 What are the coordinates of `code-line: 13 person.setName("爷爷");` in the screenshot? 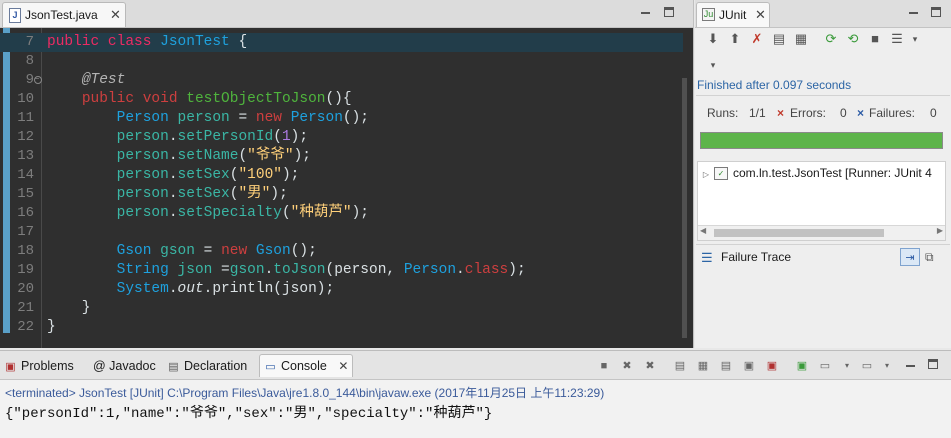 It's located at (341, 156).